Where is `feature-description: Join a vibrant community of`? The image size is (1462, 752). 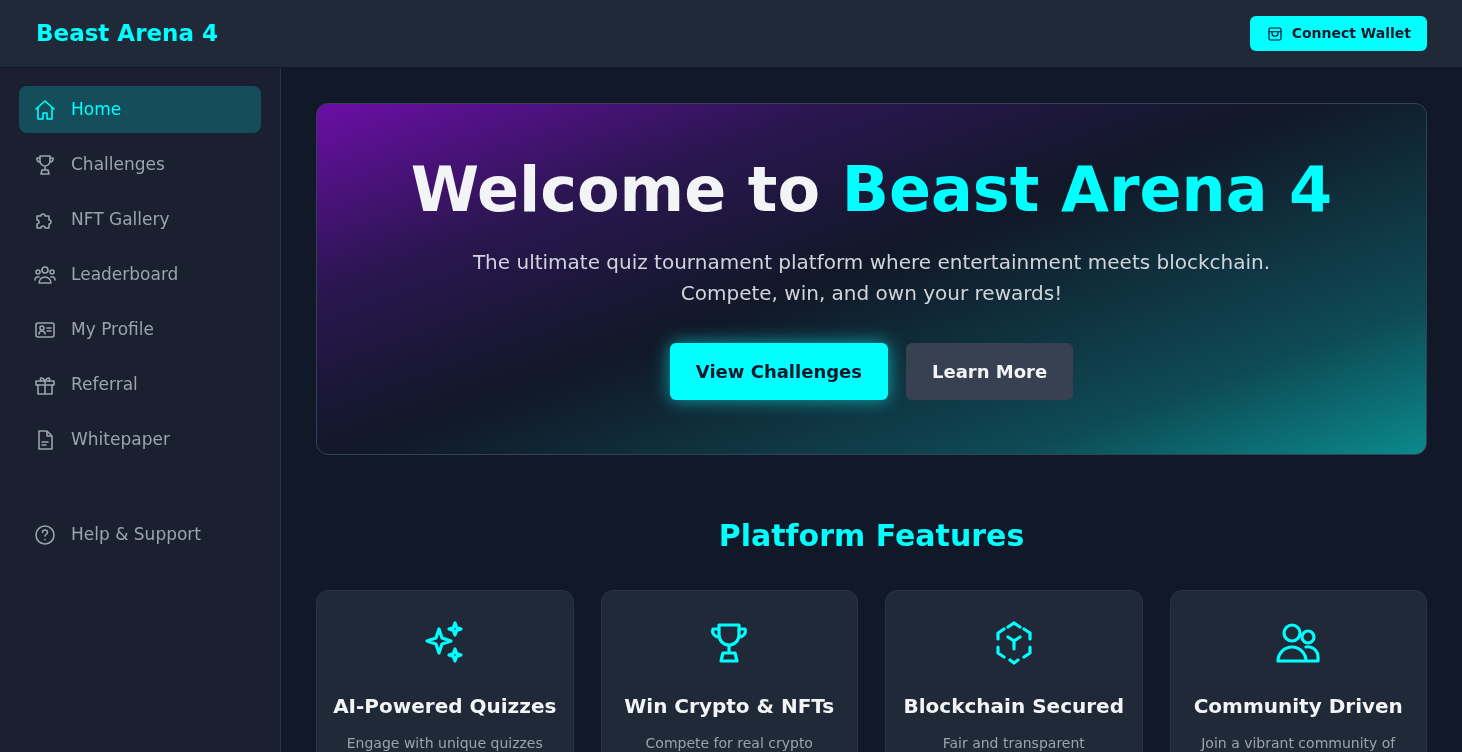 feature-description: Join a vibrant community of is located at coordinates (1298, 743).